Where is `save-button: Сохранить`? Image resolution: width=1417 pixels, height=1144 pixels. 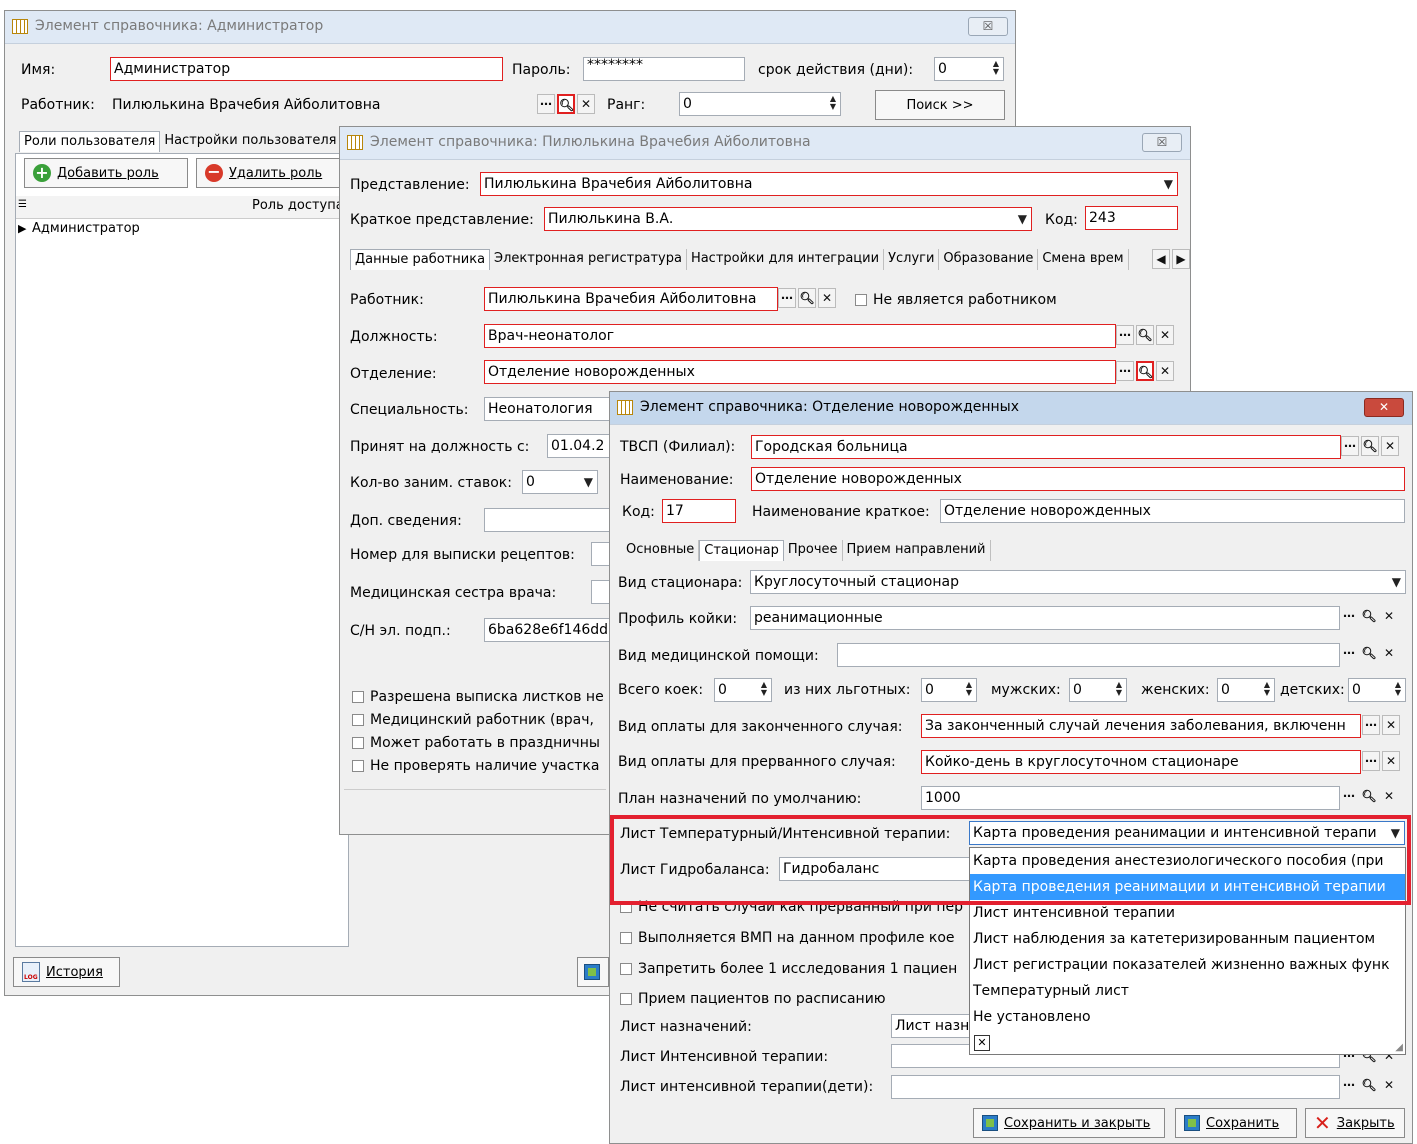
save-button: Сохранить is located at coordinates (1236, 1123).